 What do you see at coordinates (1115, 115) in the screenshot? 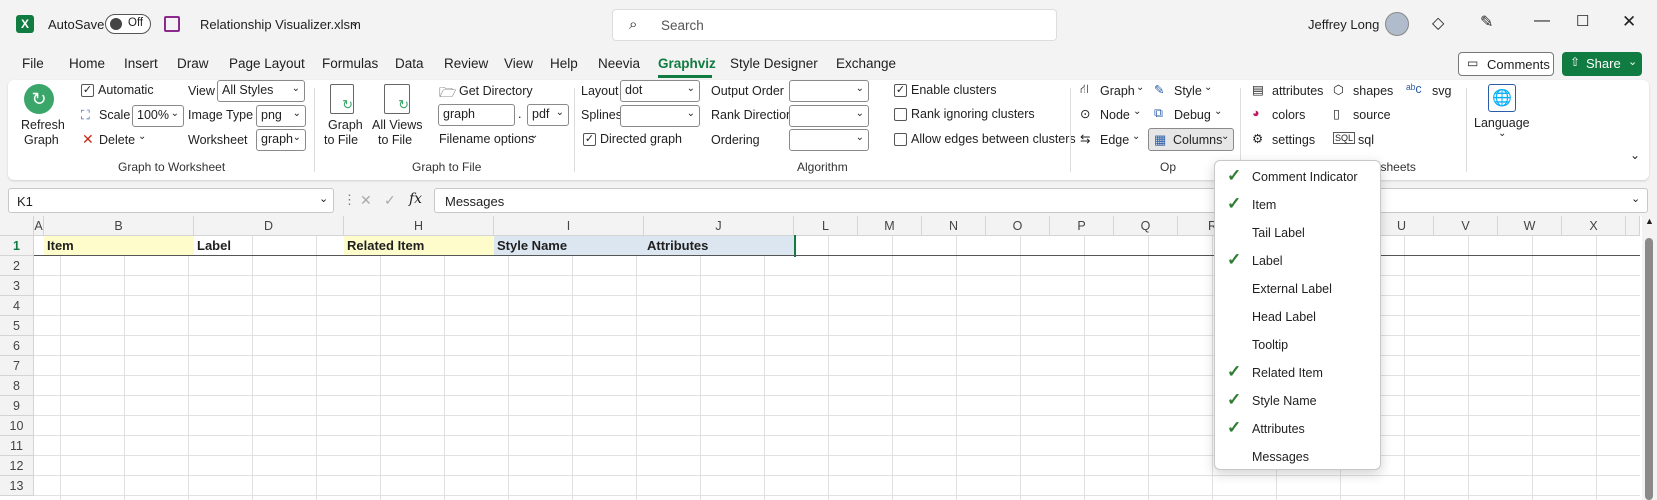
I see `node-button: Node` at bounding box center [1115, 115].